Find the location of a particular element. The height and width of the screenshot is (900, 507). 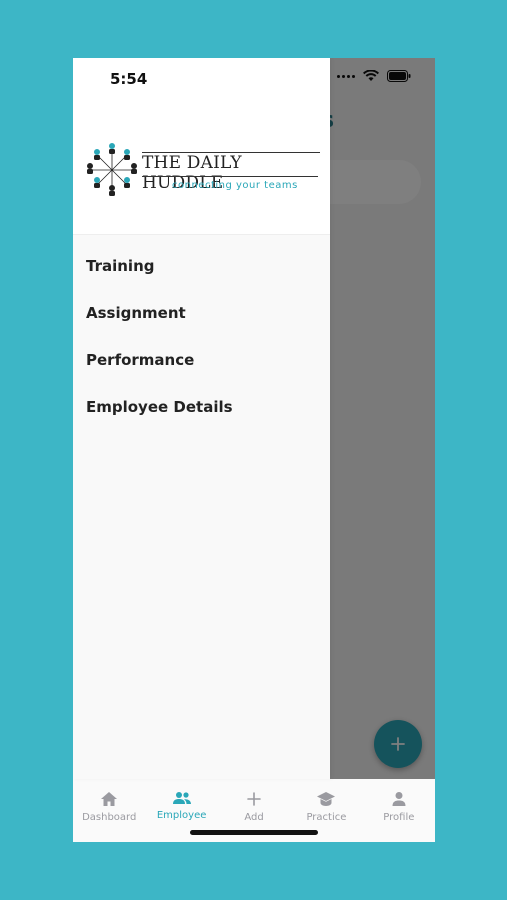

nav-label: Profile is located at coordinates (399, 817).